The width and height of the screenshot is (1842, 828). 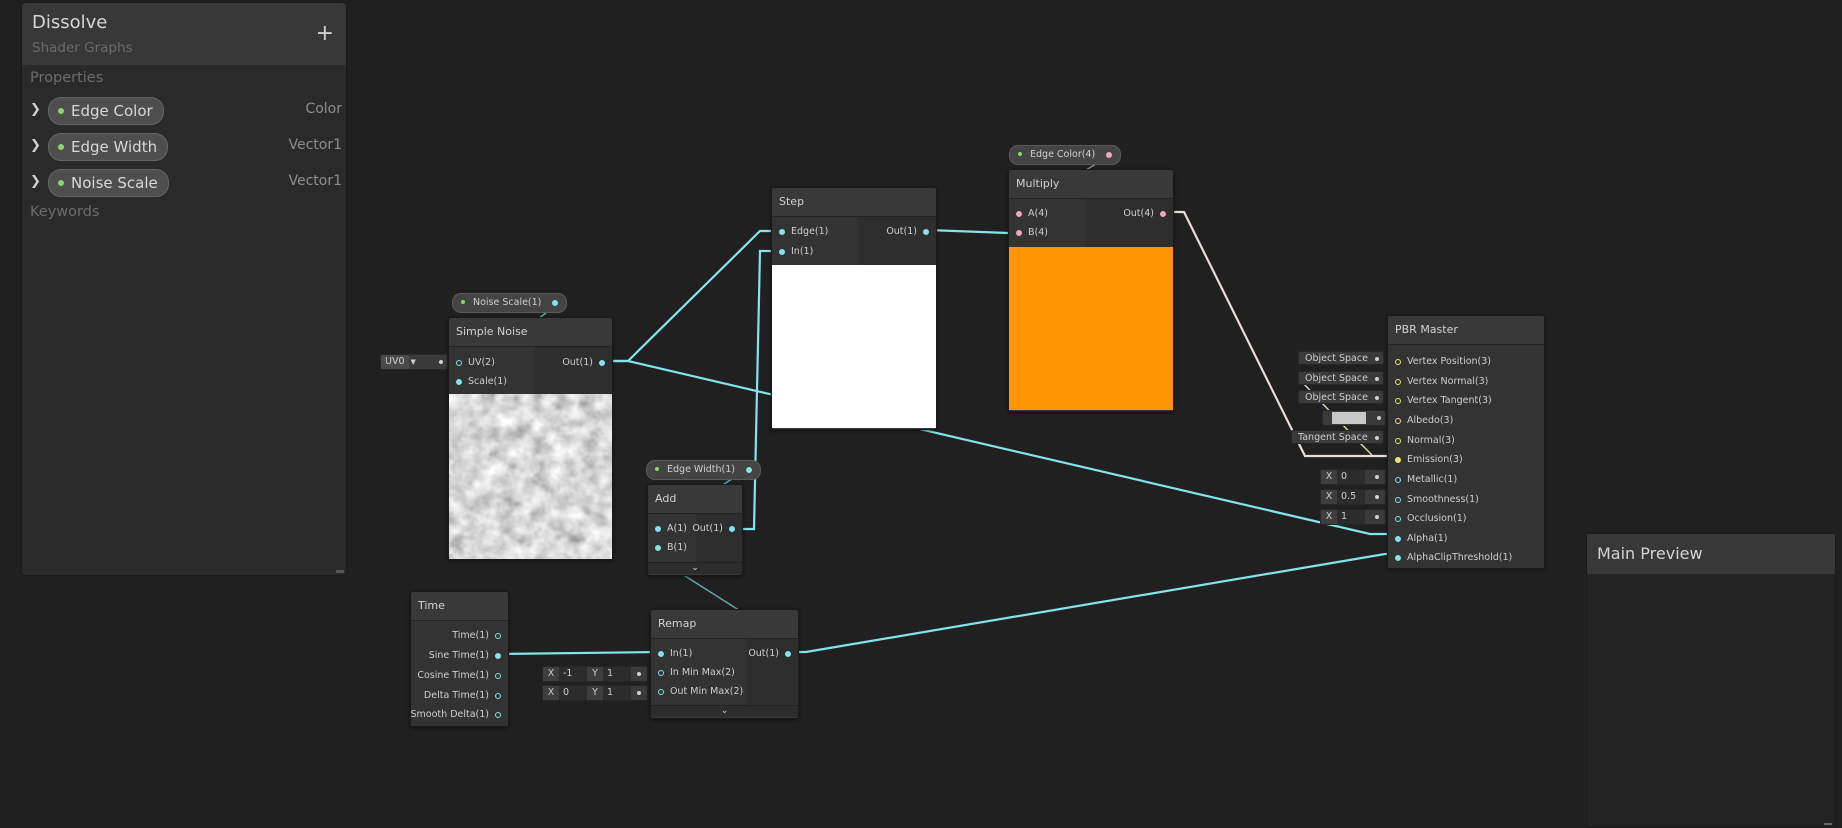 What do you see at coordinates (1430, 518) in the screenshot?
I see `input-port-occlusion: Occlusion(1)` at bounding box center [1430, 518].